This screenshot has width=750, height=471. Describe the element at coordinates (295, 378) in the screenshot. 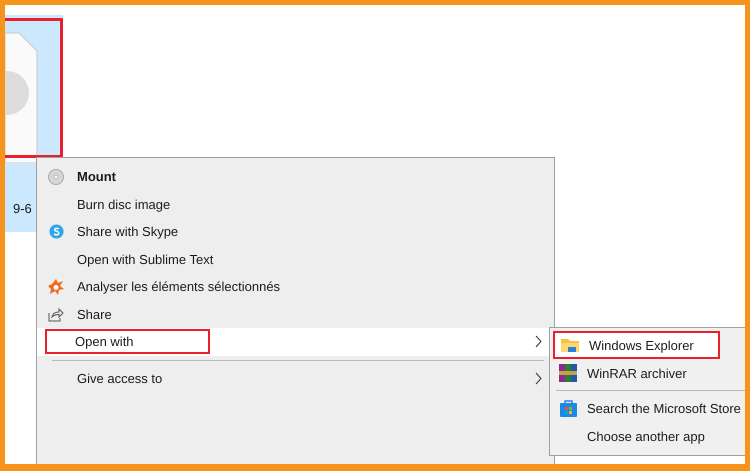

I see `menu-item: Give access to` at that location.